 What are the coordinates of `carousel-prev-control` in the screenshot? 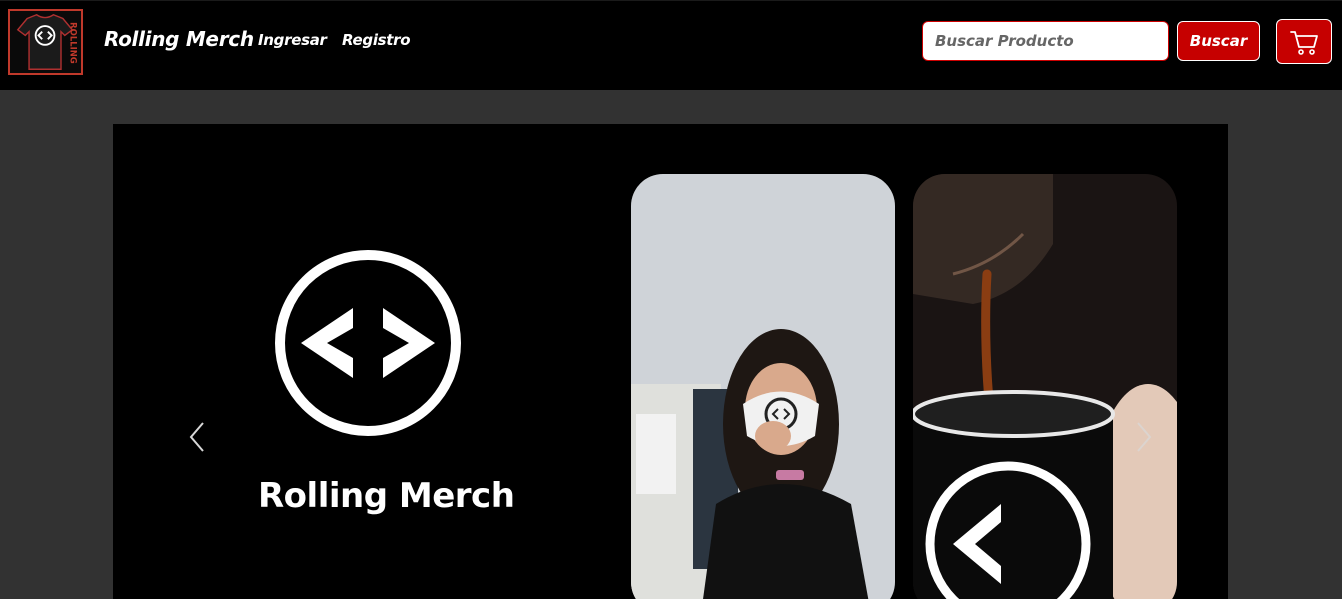 It's located at (198, 437).